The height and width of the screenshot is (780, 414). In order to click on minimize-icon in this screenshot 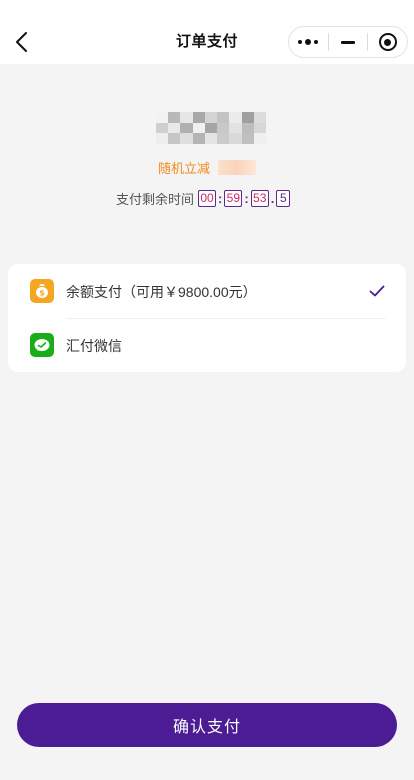, I will do `click(347, 42)`.